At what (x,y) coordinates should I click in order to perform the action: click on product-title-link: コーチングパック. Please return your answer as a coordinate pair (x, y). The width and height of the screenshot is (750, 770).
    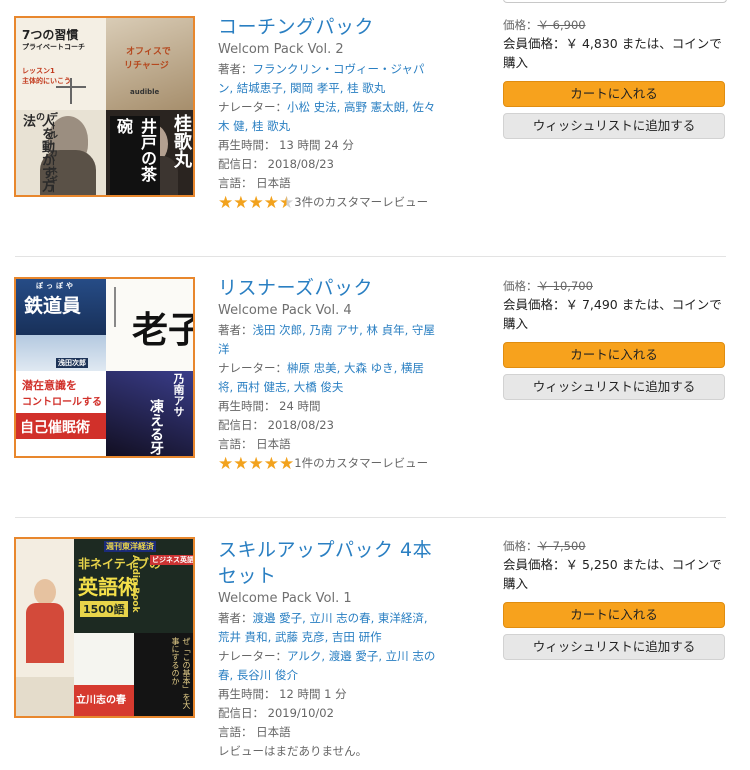
    Looking at the image, I should click on (329, 27).